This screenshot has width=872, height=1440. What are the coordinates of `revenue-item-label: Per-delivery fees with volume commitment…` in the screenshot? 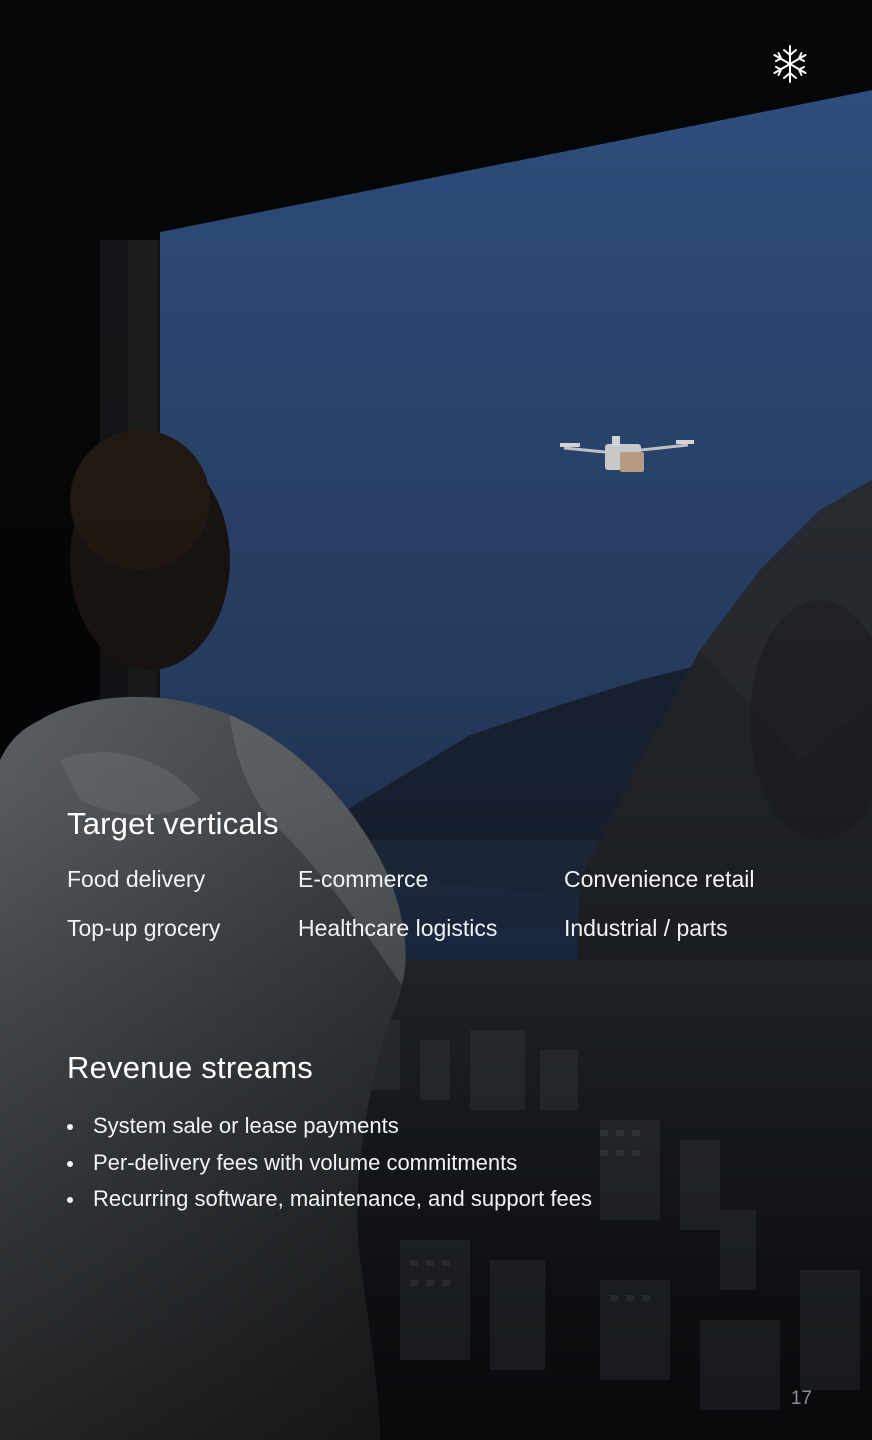 It's located at (305, 1162).